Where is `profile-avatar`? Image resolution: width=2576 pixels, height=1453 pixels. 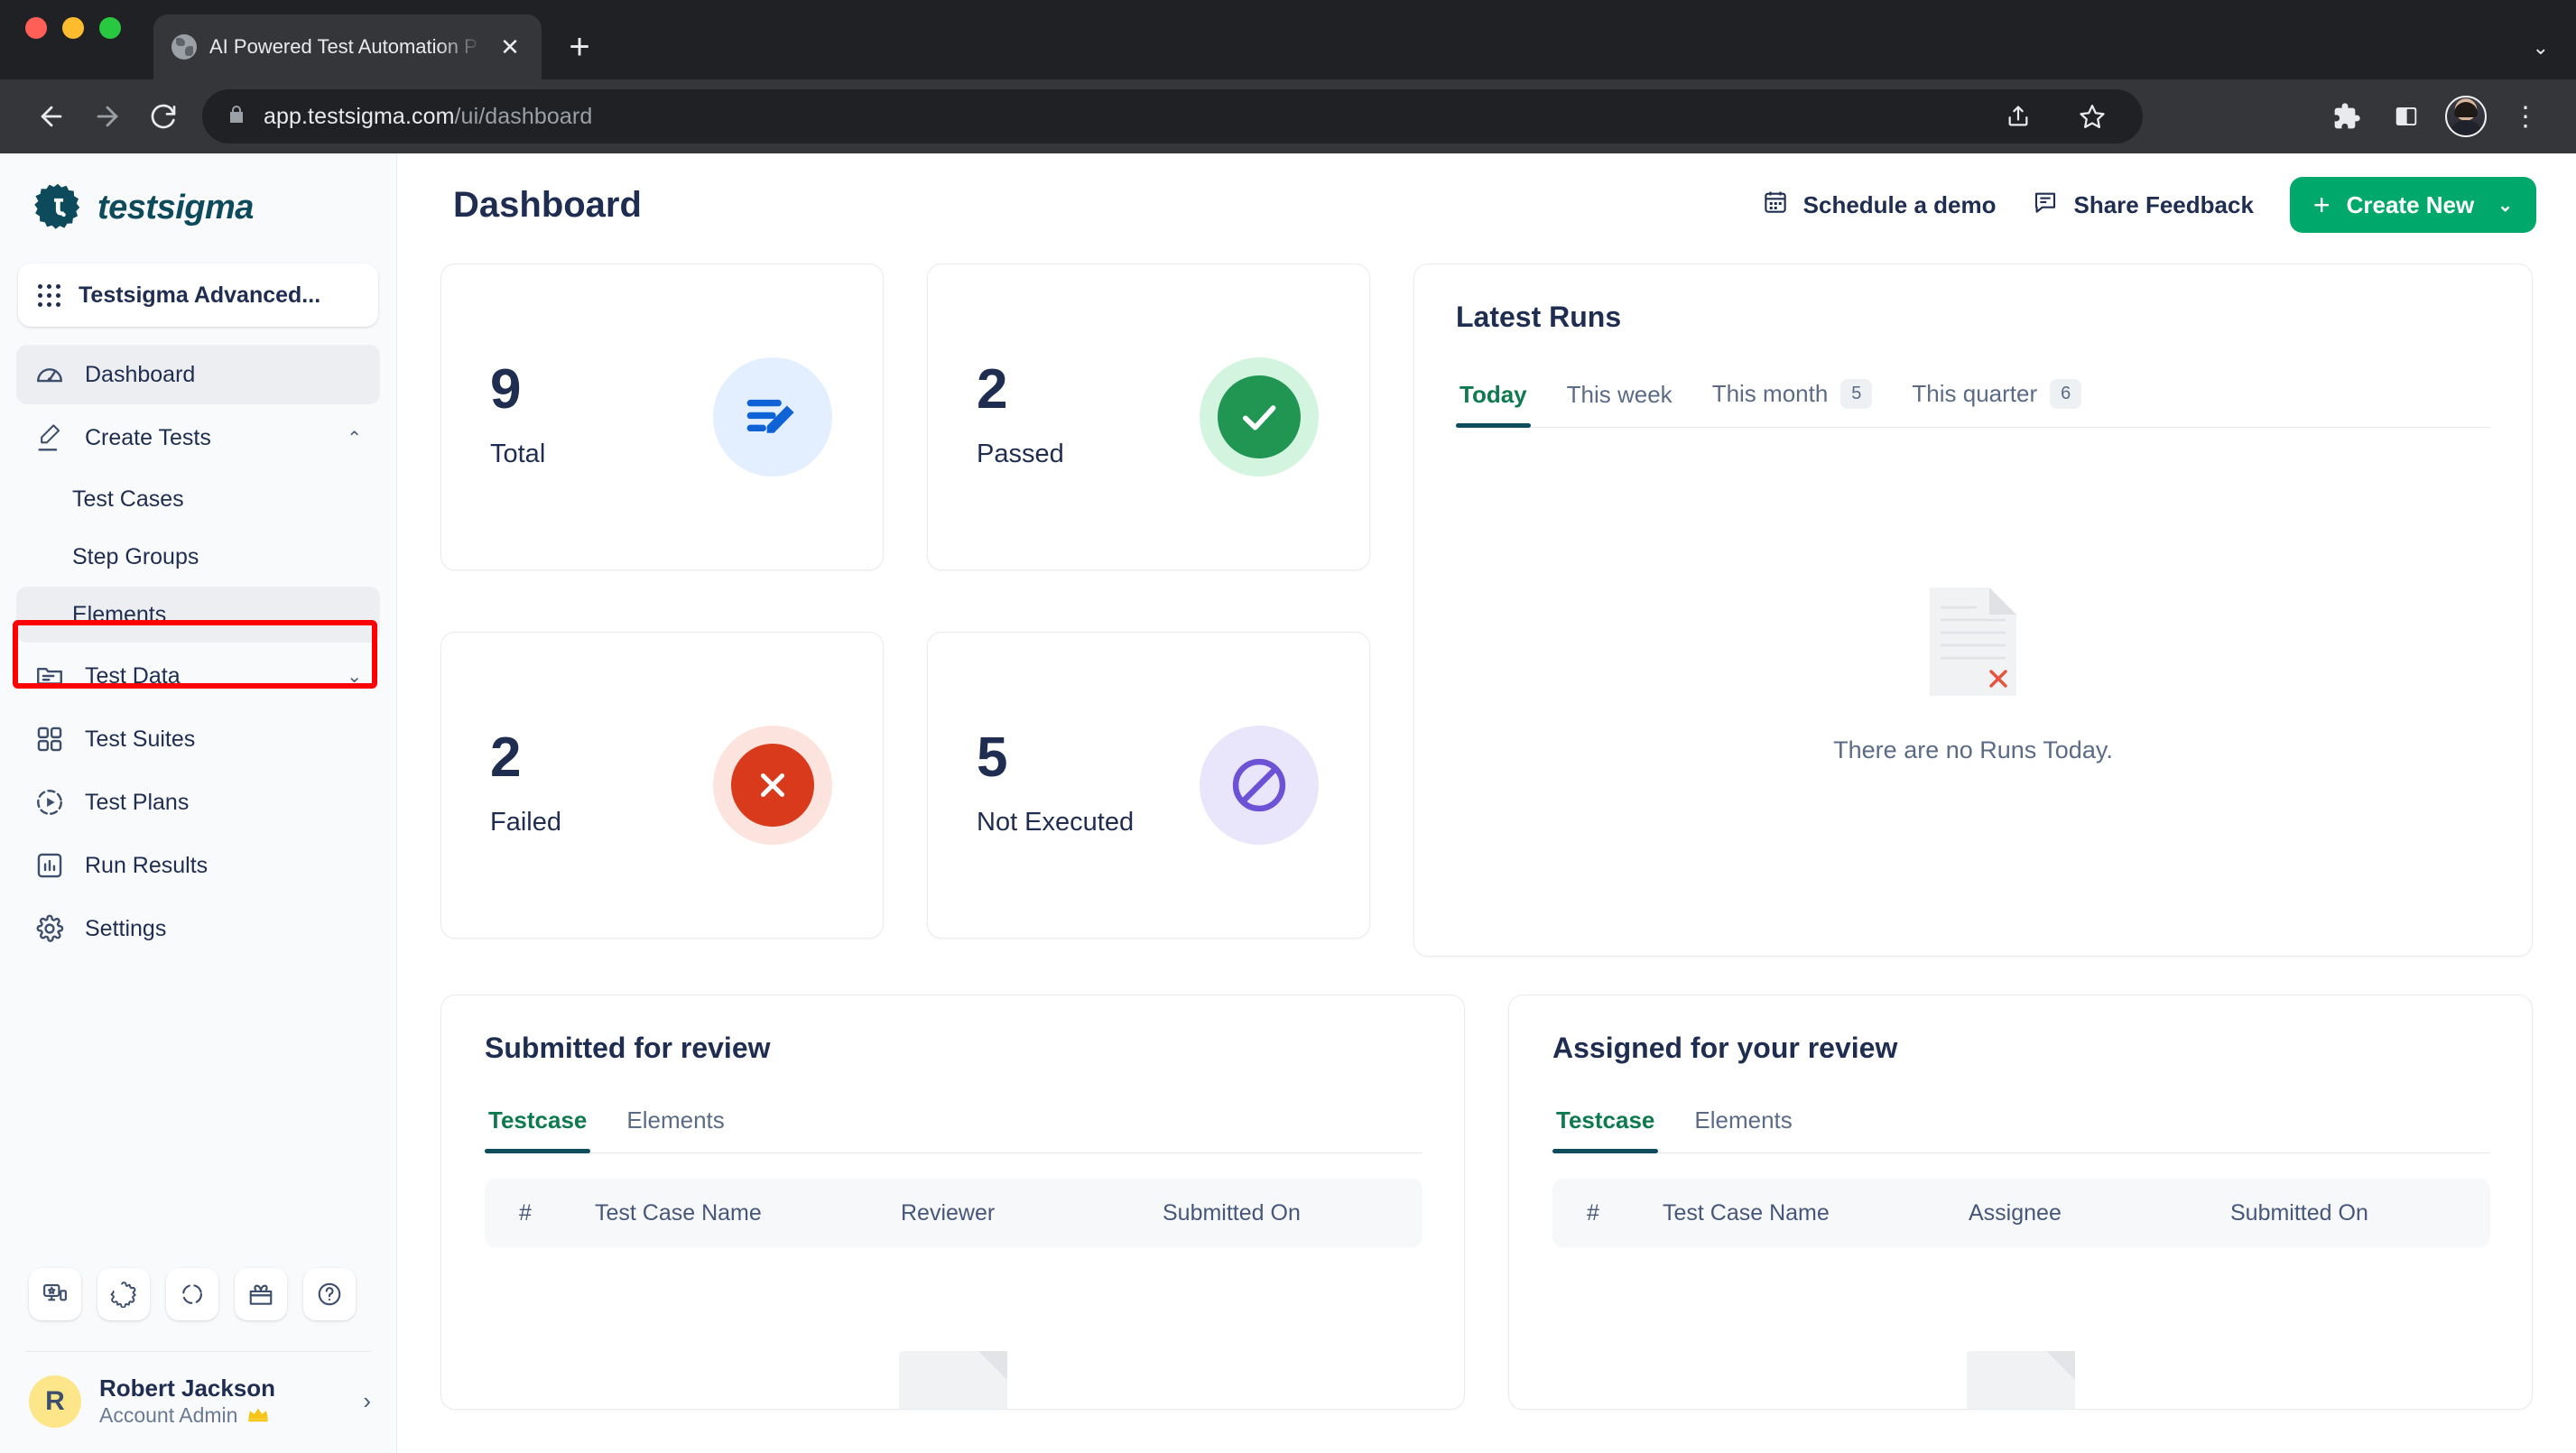
profile-avatar is located at coordinates (2466, 116).